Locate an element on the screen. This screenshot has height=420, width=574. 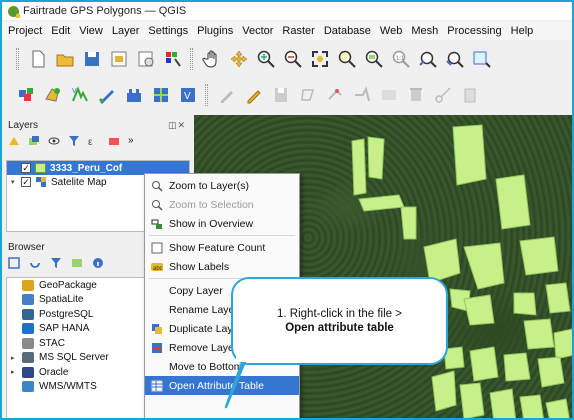
layout-manager-icon is located at coordinates (146, 59).